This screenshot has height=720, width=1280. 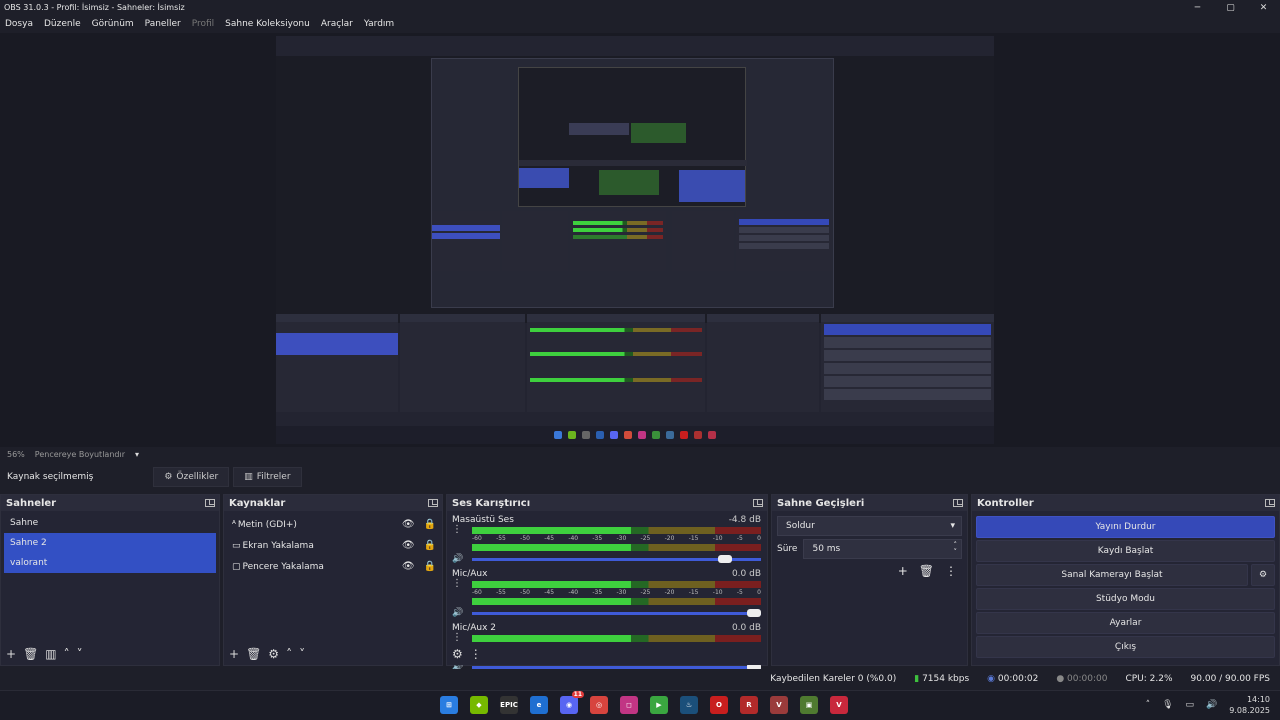 I want to click on scale-tick: -25, so click(x=645, y=592).